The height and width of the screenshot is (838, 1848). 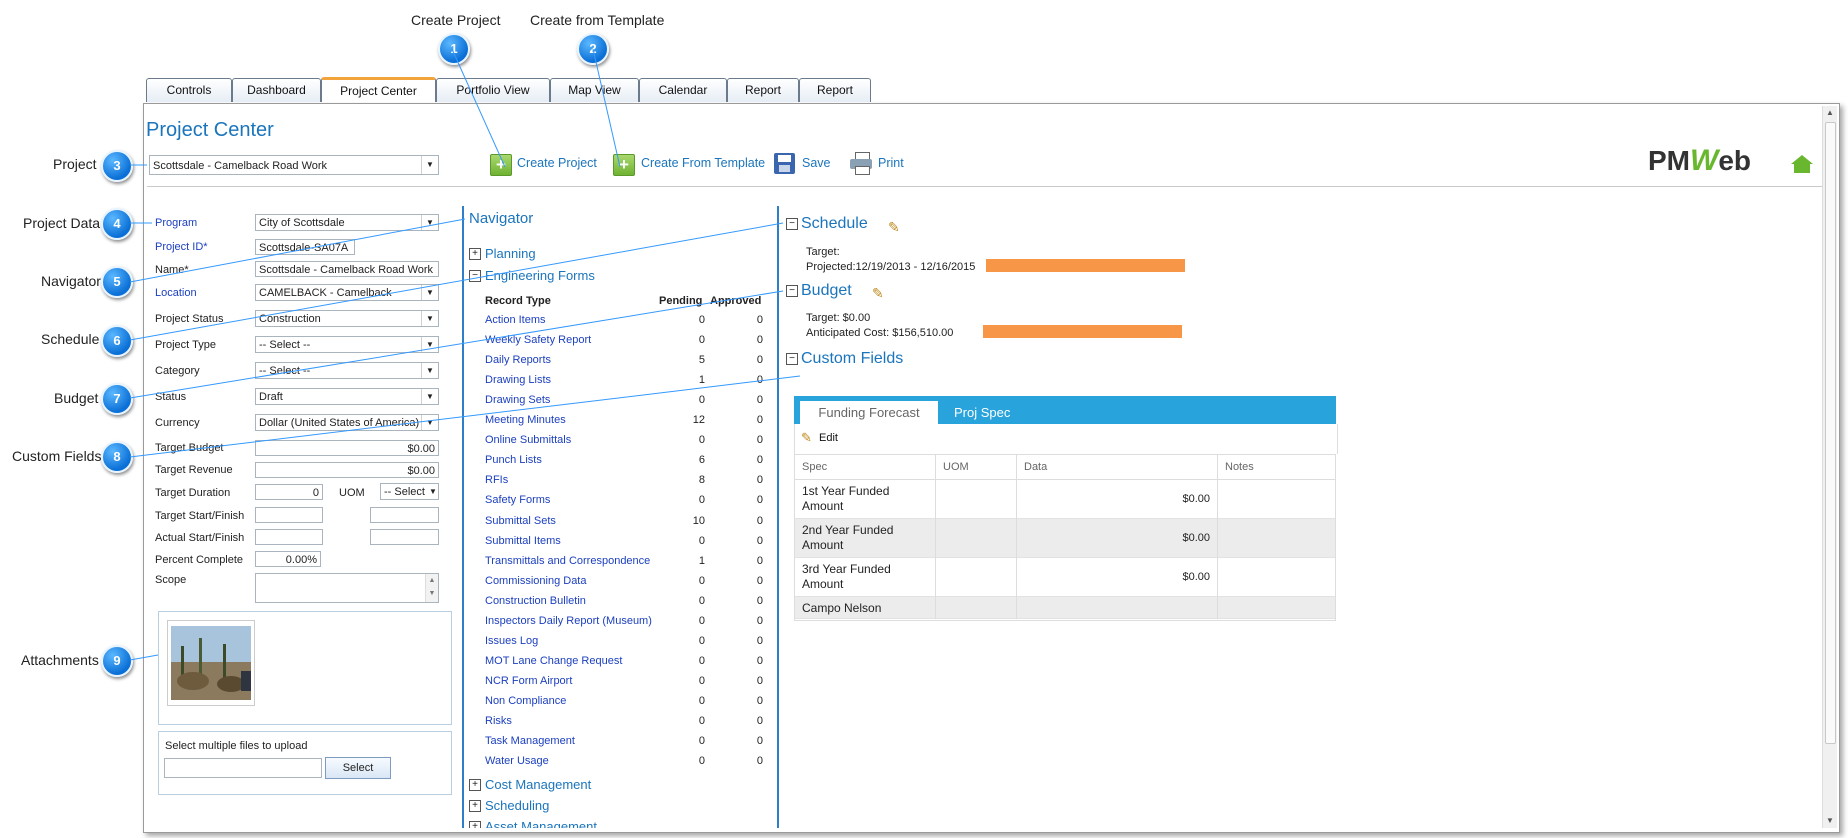 I want to click on scope-textarea: ▲ ▼, so click(x=347, y=588).